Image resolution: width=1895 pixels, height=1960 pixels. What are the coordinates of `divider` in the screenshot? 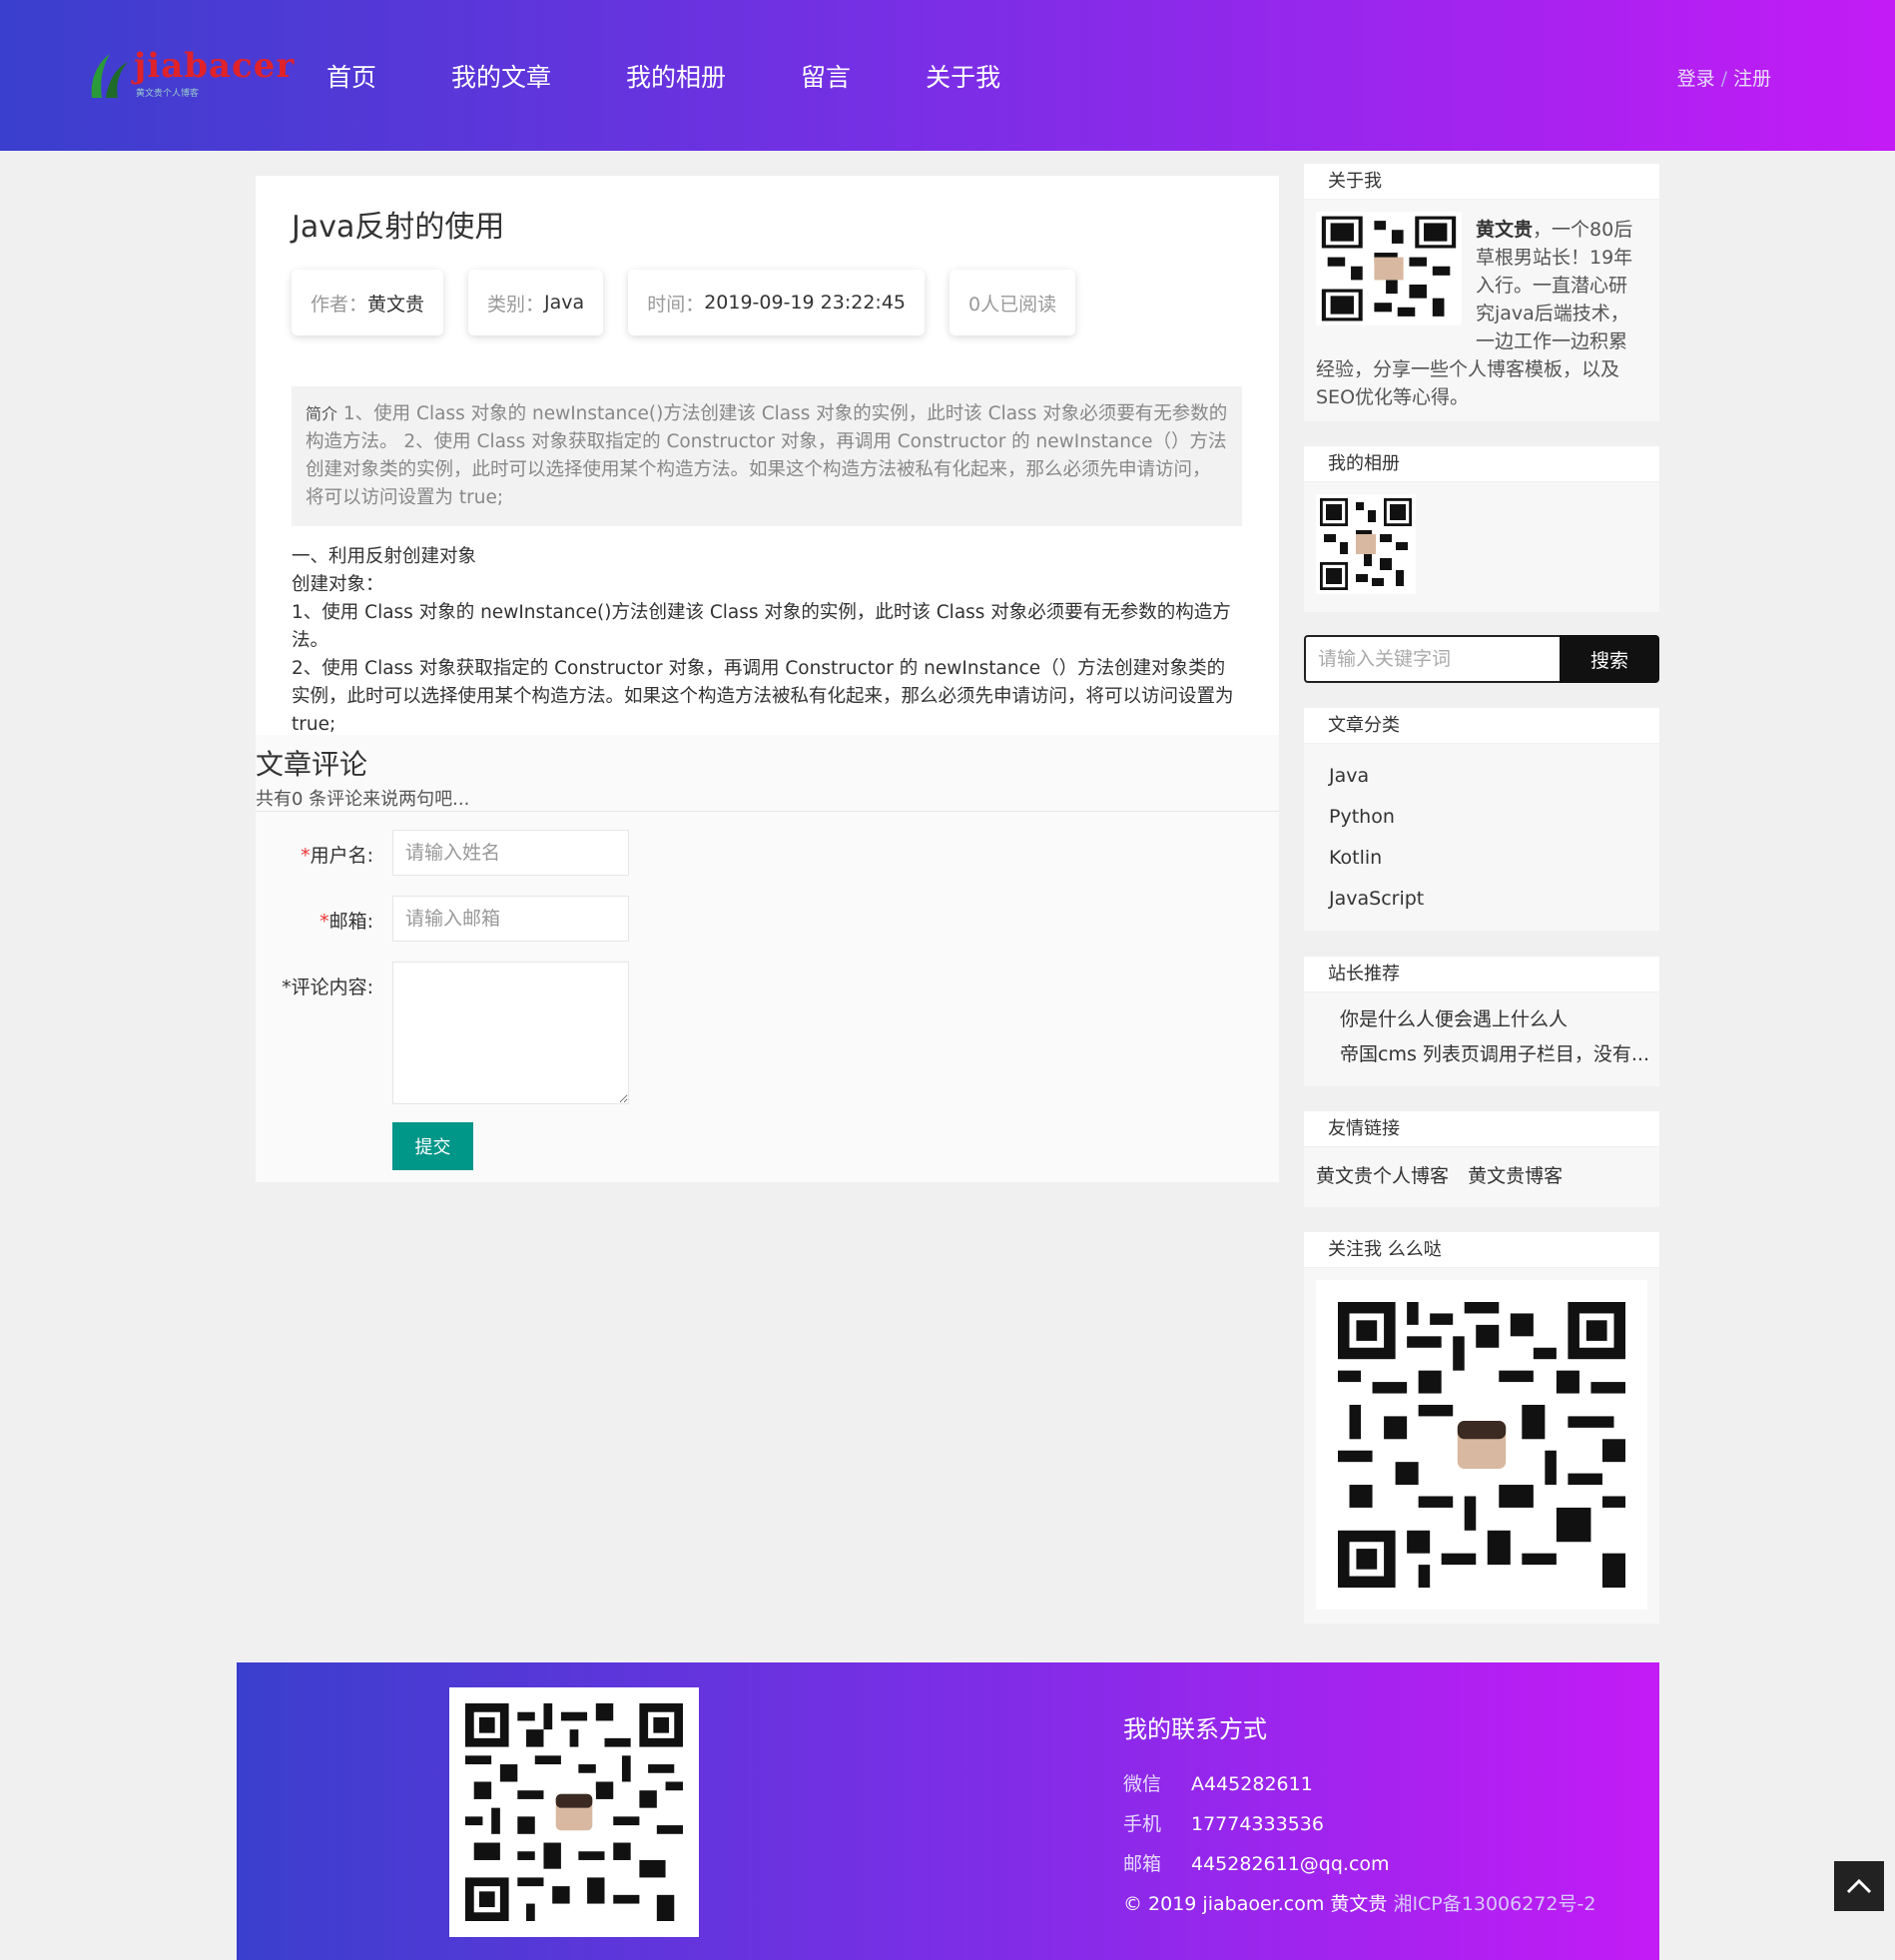 It's located at (767, 811).